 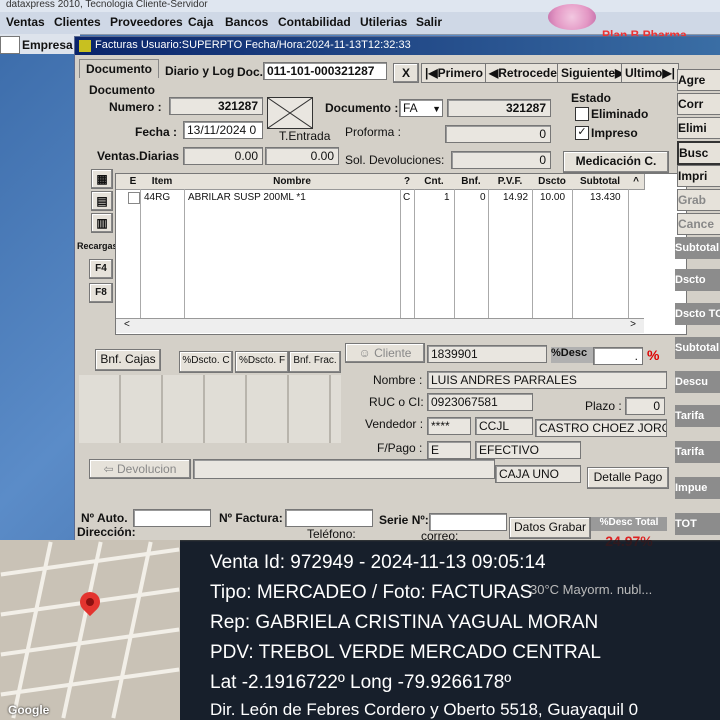 What do you see at coordinates (698, 200) in the screenshot?
I see `grabar-button: Grab` at bounding box center [698, 200].